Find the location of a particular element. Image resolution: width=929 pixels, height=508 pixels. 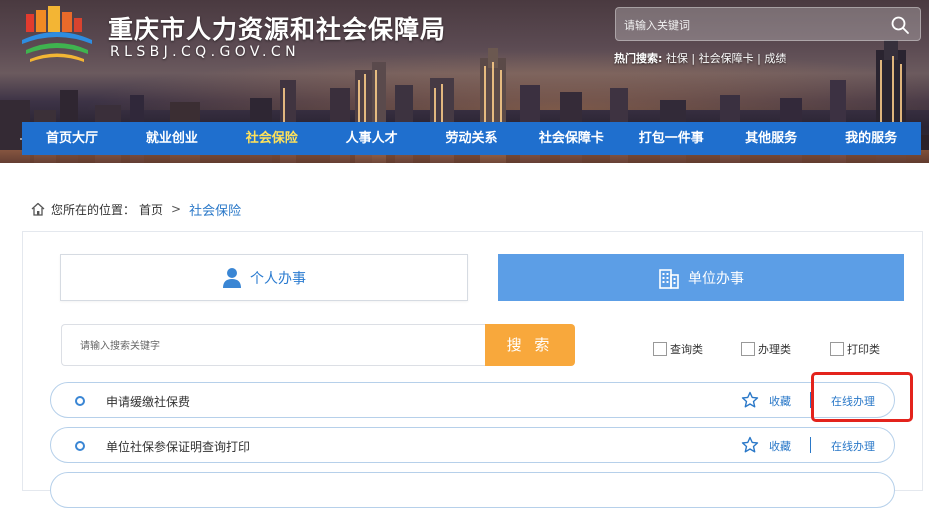

search-icon is located at coordinates (900, 25).